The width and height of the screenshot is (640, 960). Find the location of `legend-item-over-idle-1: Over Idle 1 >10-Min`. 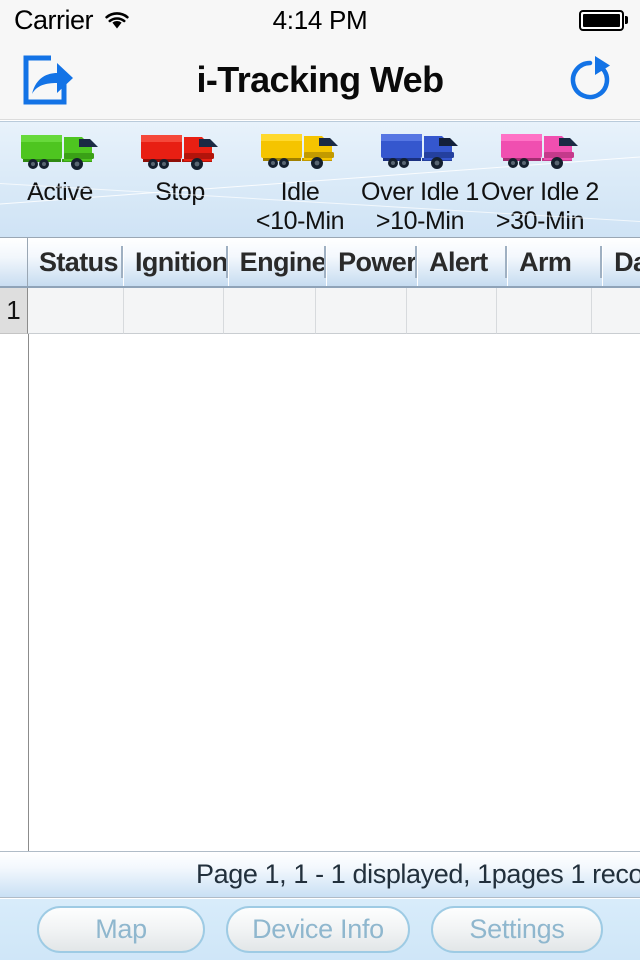

legend-item-over-idle-1: Over Idle 1 >10-Min is located at coordinates (420, 179).